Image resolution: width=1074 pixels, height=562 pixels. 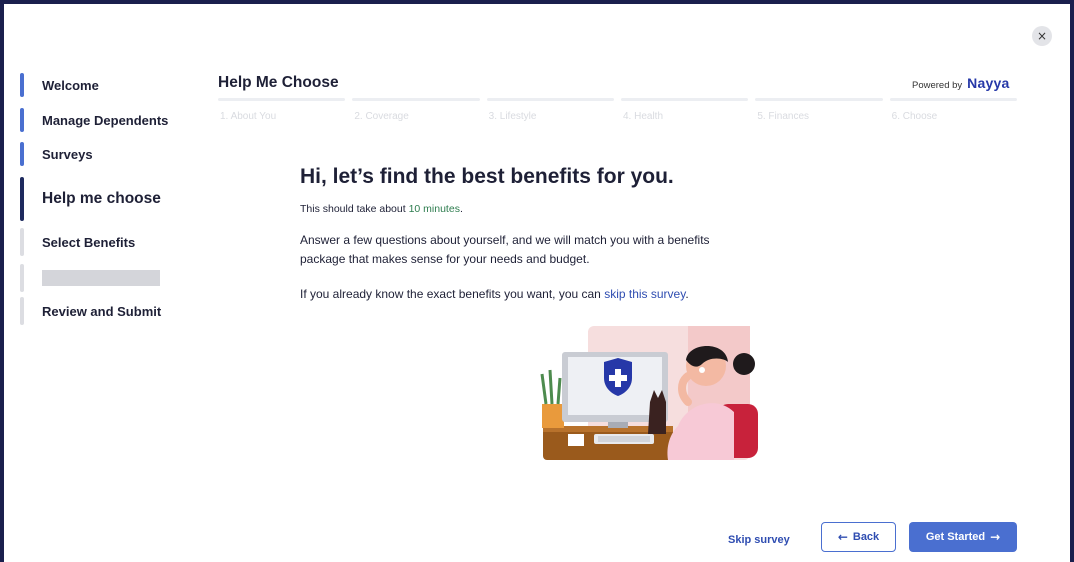 I want to click on skip-suffix: ., so click(x=687, y=294).